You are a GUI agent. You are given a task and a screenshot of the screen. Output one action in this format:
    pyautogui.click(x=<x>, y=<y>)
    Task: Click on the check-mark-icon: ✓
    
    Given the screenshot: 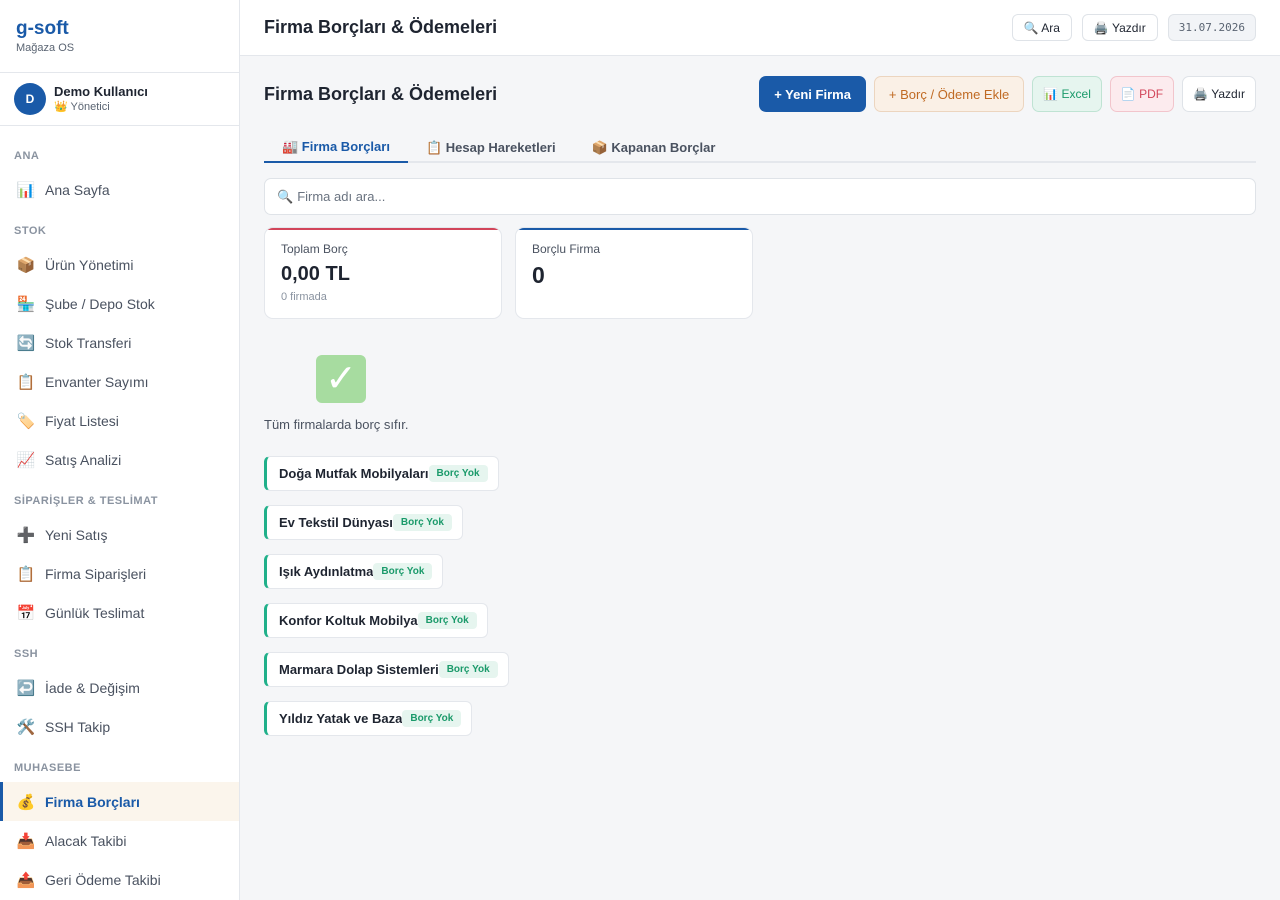 What is the action you would take?
    pyautogui.click(x=341, y=379)
    